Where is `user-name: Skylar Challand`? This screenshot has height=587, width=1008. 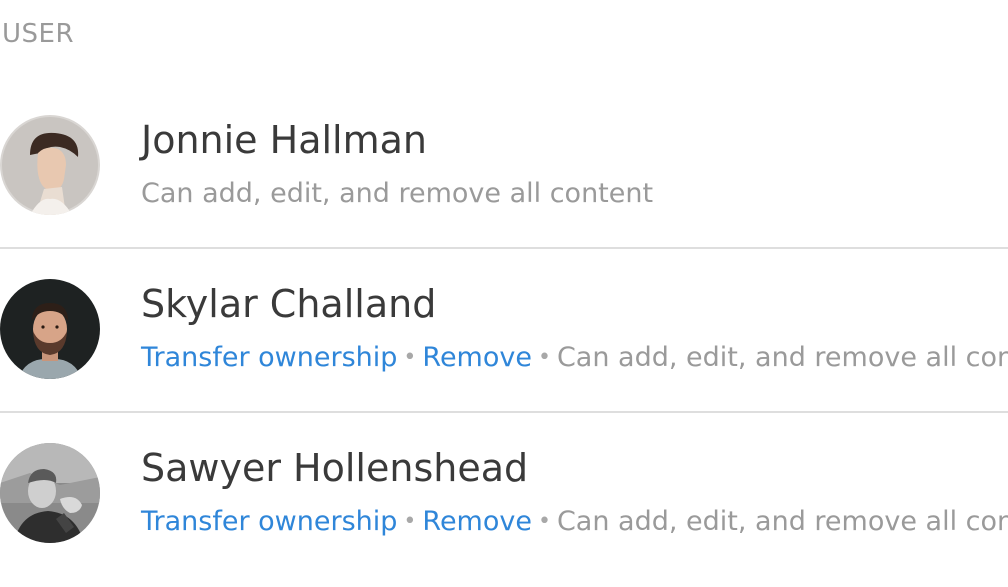
user-name: Skylar Challand is located at coordinates (289, 304).